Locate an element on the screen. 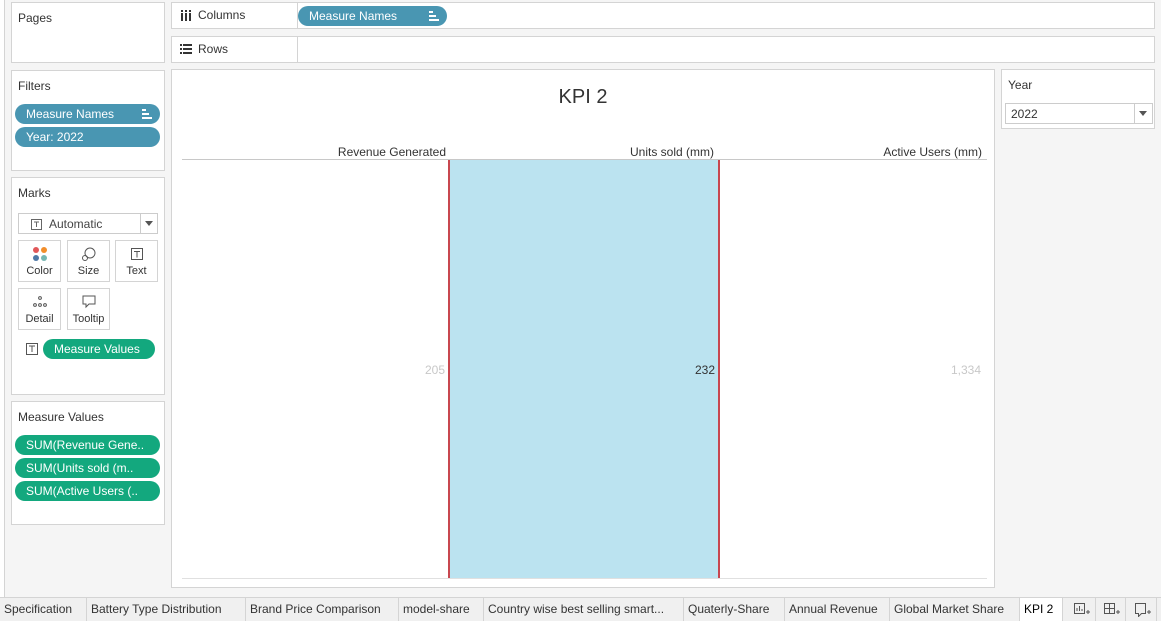 The image size is (1161, 621). tab-kpi-2: KPI 2 is located at coordinates (1041, 609).